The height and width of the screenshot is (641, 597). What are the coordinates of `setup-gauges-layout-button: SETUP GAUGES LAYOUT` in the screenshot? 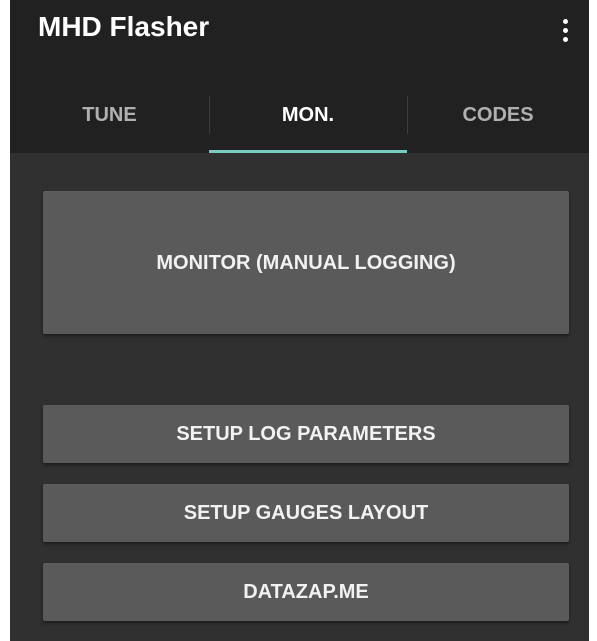 It's located at (306, 513).